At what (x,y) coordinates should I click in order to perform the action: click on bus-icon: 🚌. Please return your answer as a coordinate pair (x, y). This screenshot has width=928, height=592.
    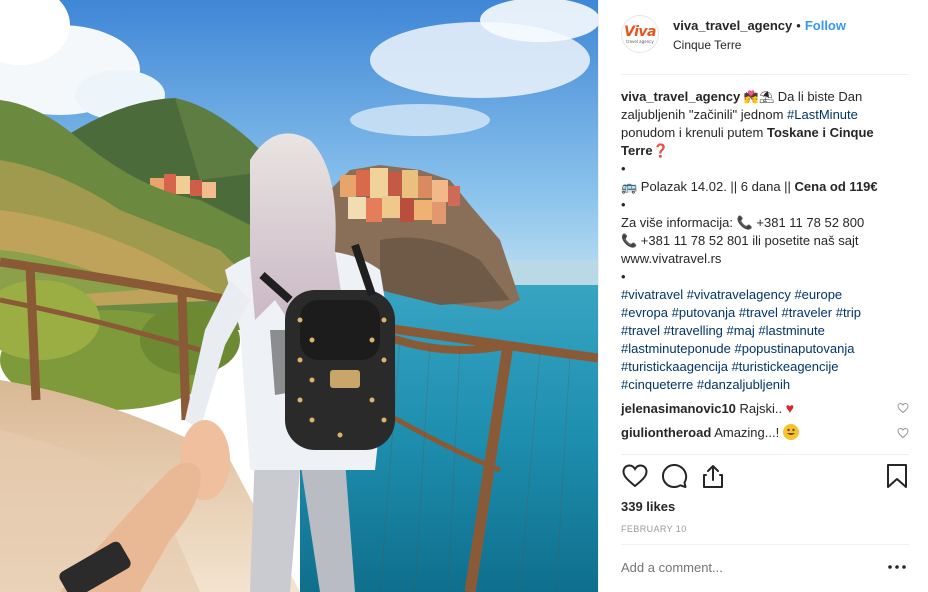
    Looking at the image, I should click on (629, 186).